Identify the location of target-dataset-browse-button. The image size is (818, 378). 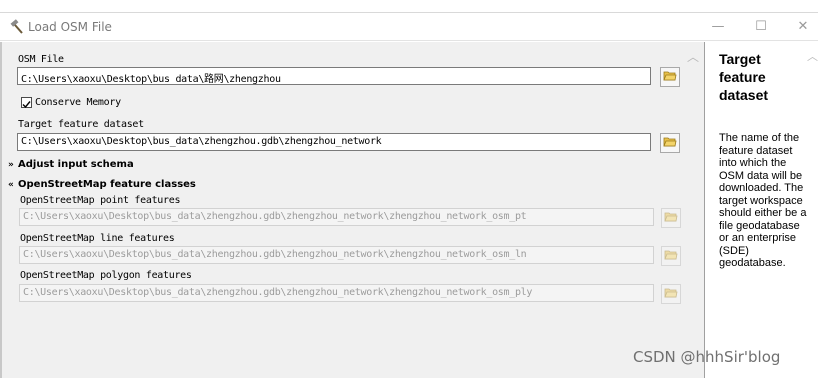
(670, 143).